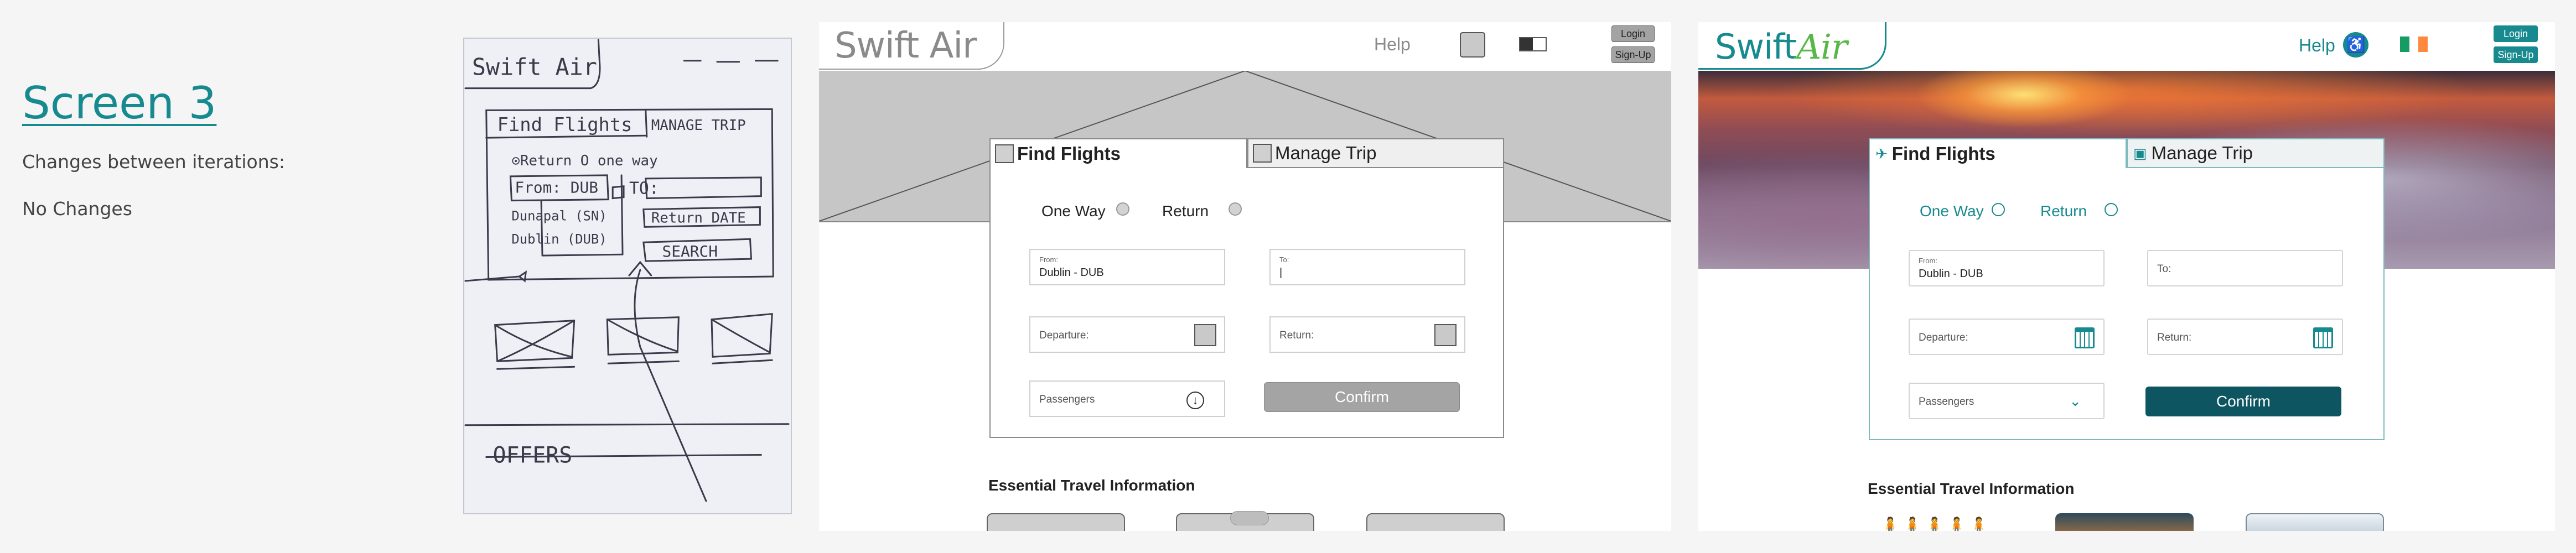 The height and width of the screenshot is (553, 2576). I want to click on sketch-to: TO:, so click(644, 189).